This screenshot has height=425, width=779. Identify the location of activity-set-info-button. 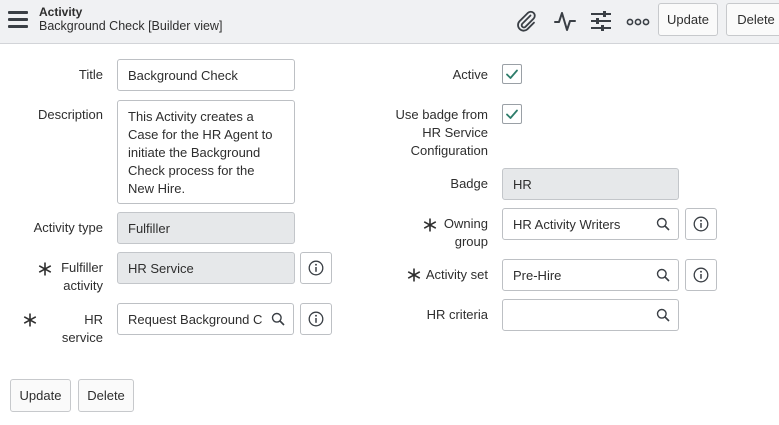
(701, 275).